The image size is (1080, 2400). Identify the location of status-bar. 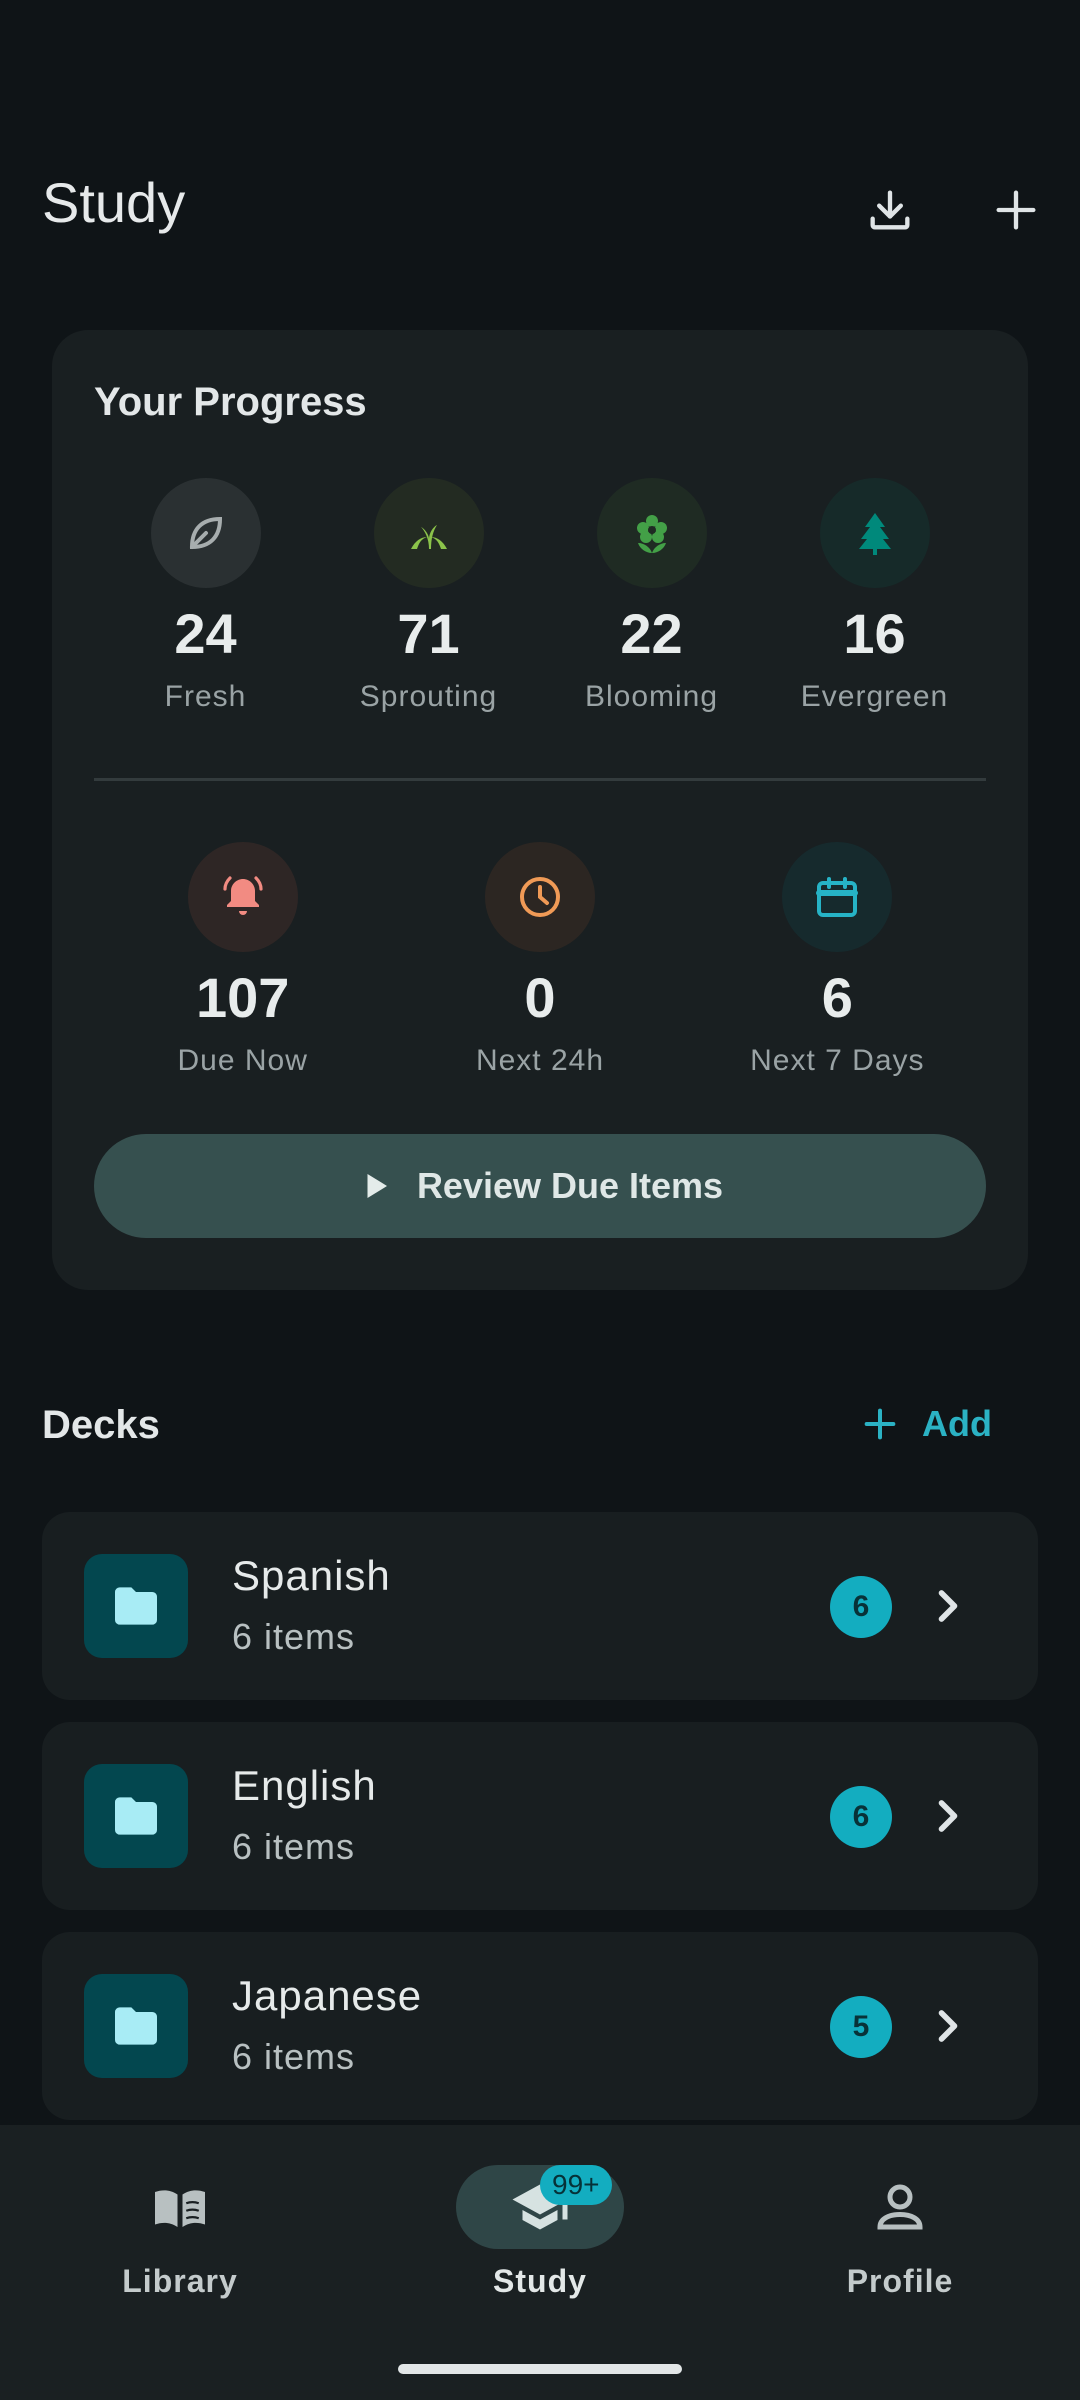
(540, 65).